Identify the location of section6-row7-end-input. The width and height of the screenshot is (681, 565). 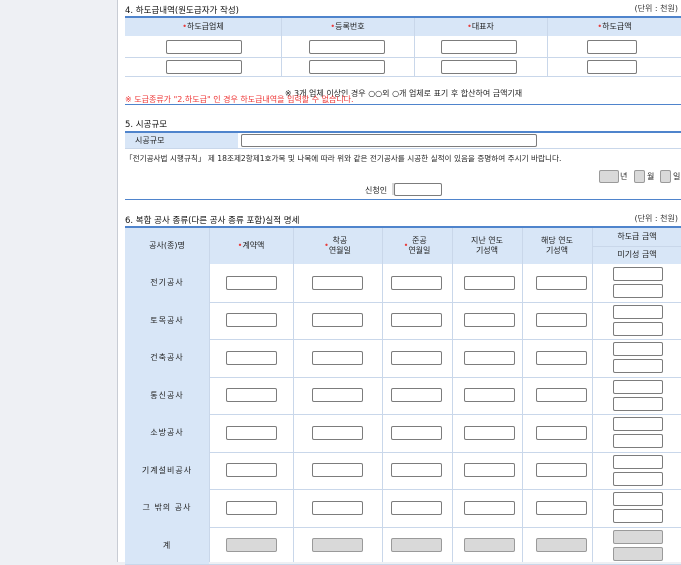
(416, 507).